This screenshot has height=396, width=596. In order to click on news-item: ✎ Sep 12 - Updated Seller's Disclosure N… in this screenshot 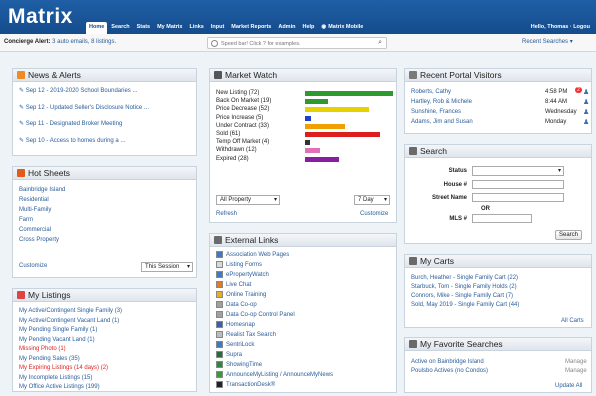, I will do `click(84, 107)`.